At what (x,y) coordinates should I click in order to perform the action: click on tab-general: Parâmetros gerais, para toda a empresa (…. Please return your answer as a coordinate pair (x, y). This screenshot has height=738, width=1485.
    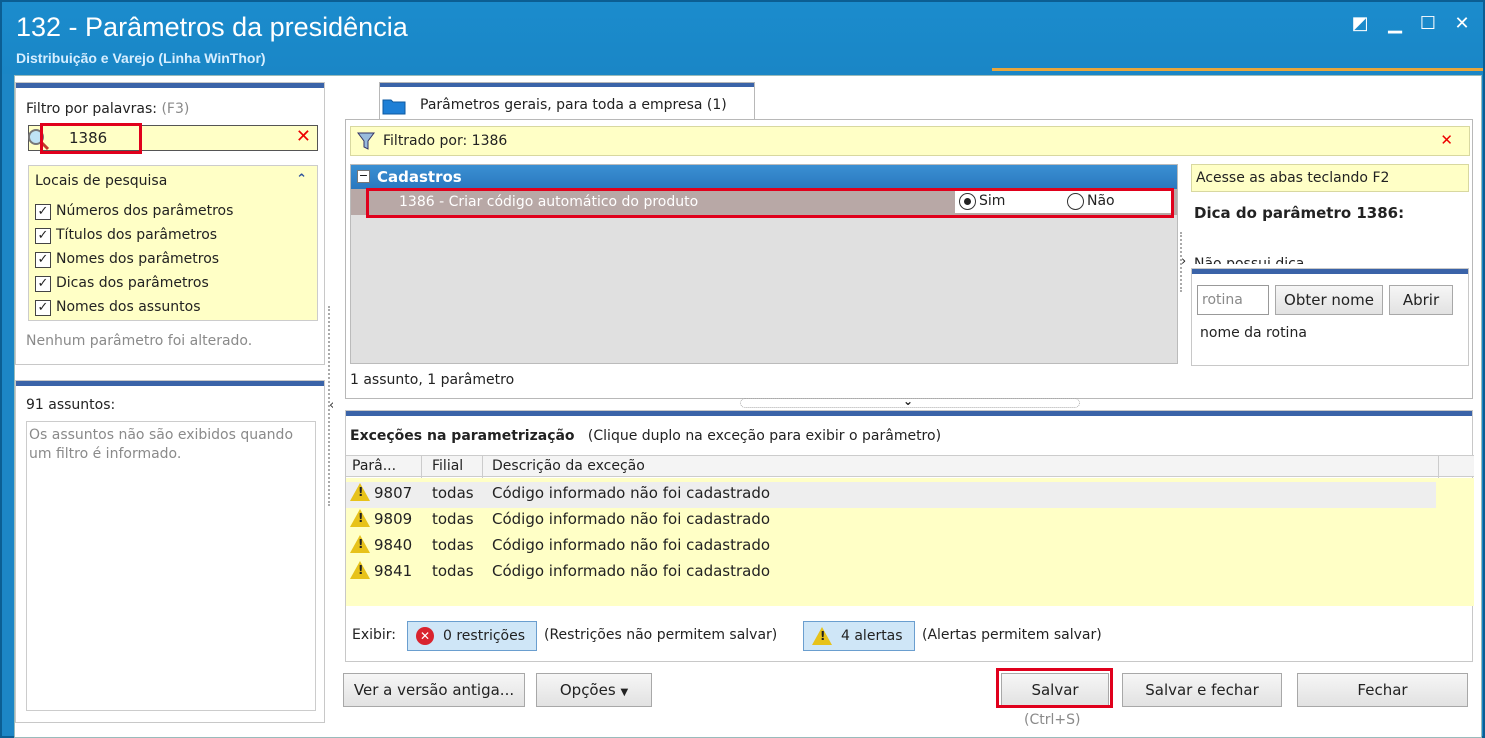
    Looking at the image, I should click on (567, 101).